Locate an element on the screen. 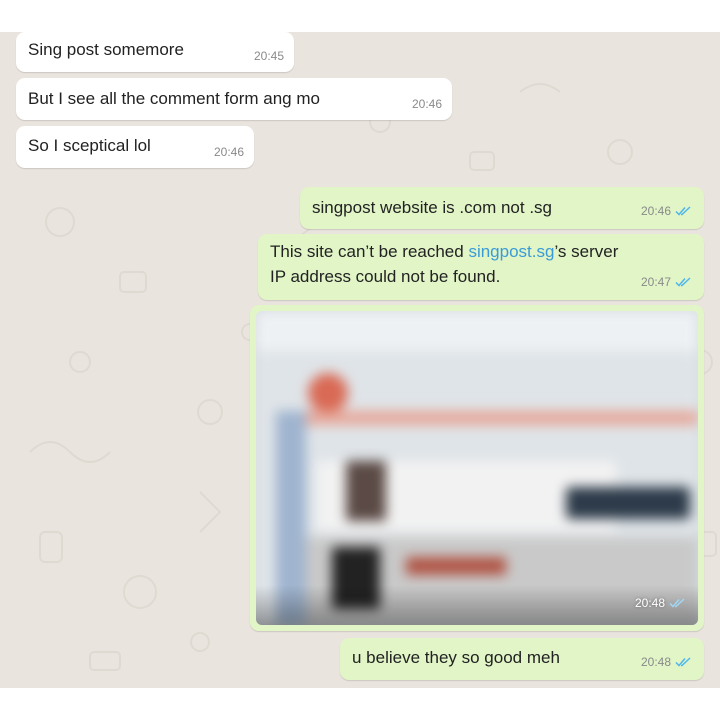  message-link: singpost.sg is located at coordinates (511, 251).